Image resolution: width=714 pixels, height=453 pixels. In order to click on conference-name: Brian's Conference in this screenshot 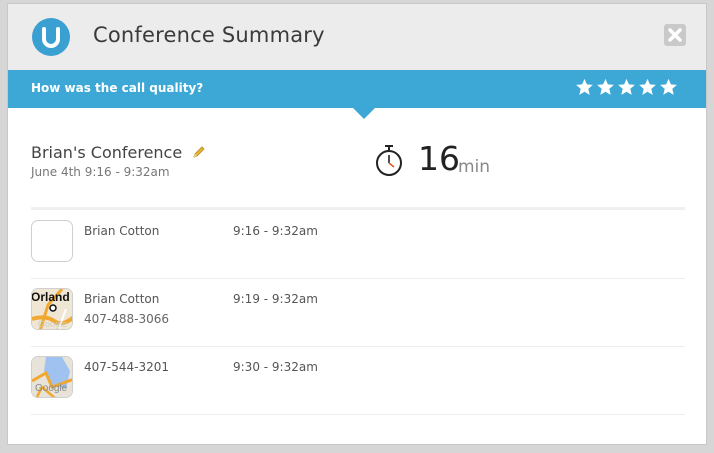, I will do `click(118, 152)`.